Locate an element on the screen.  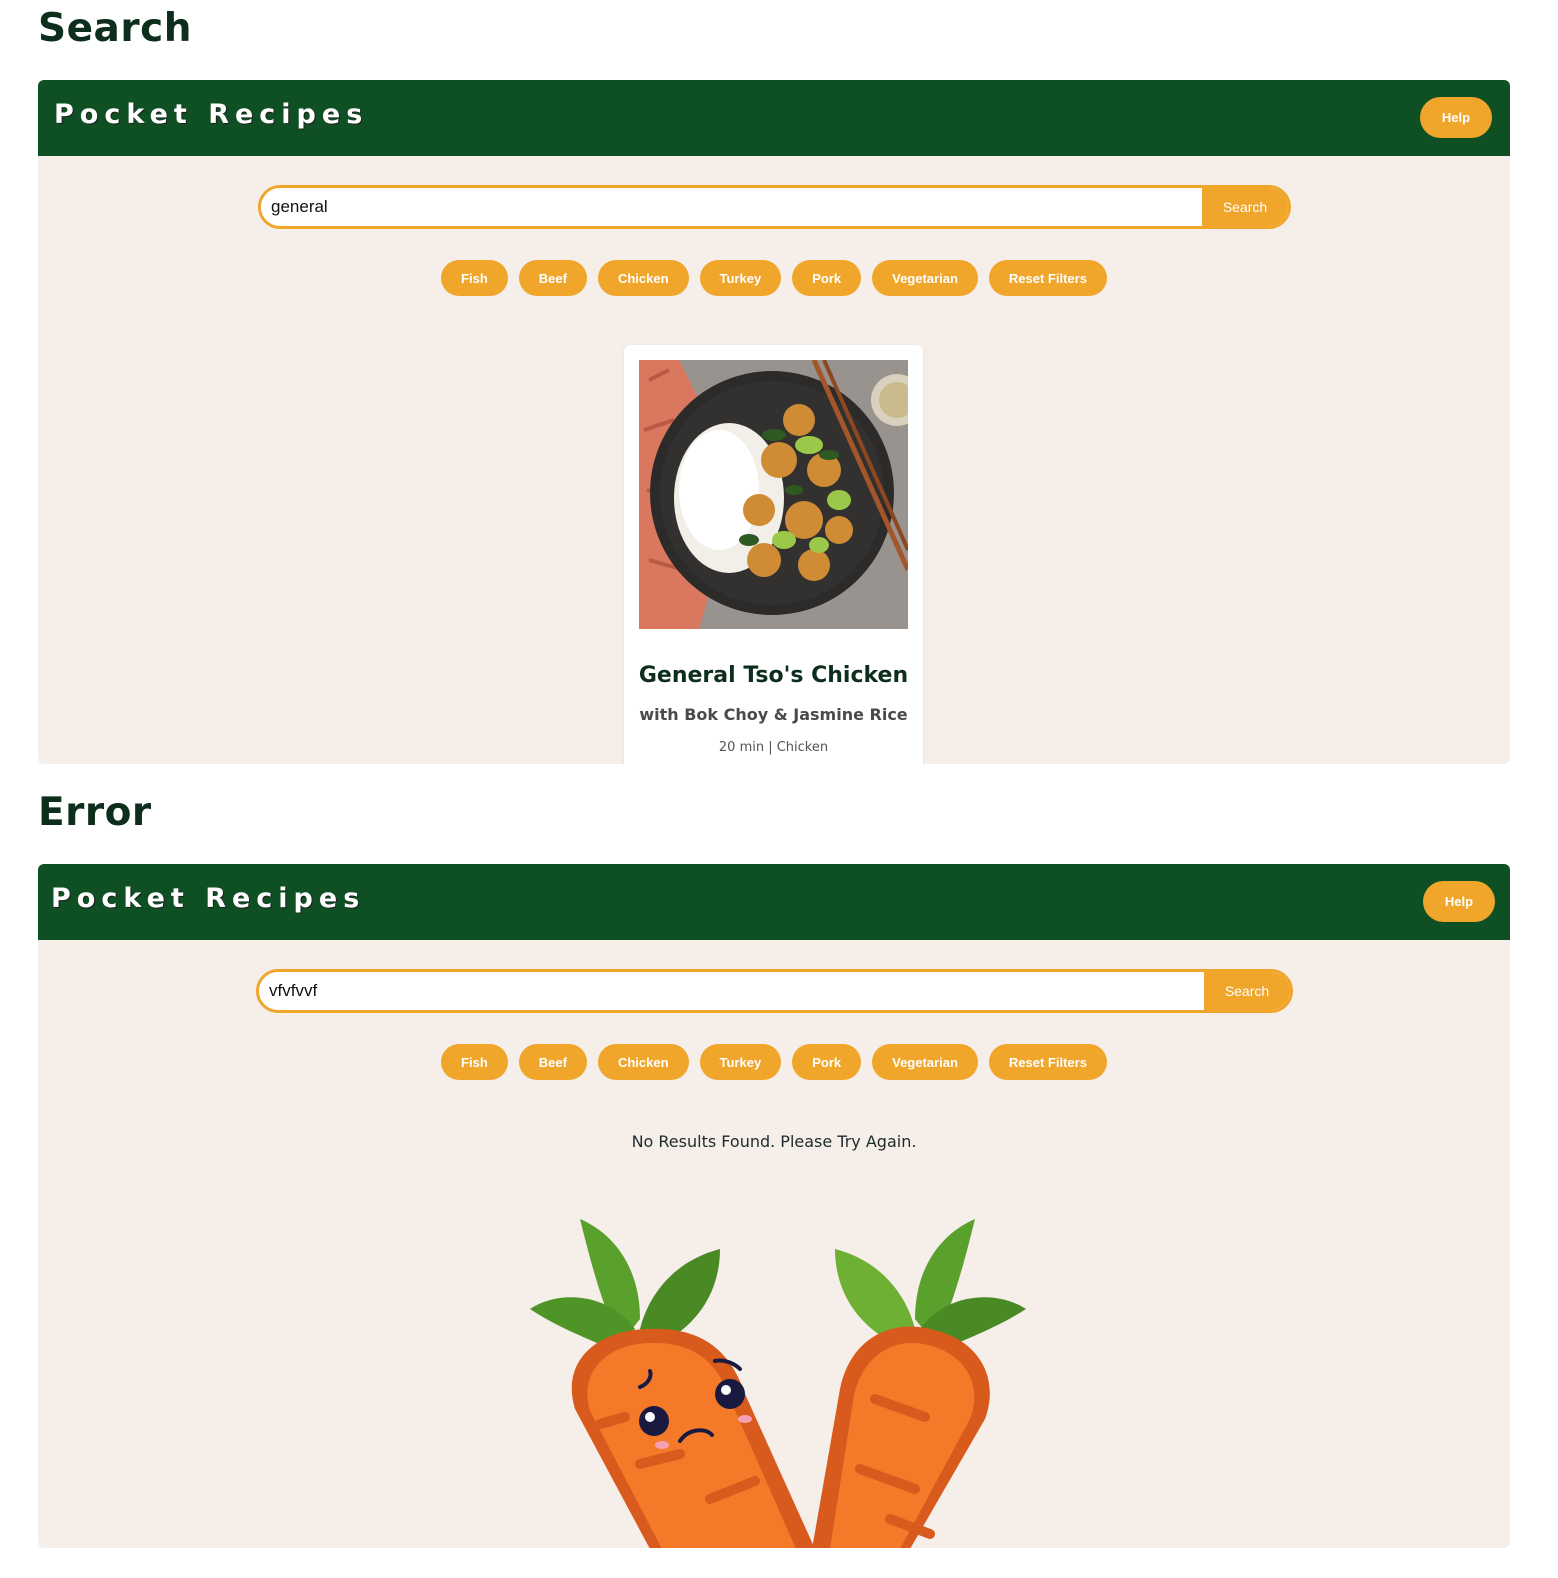
section-title-search: Search is located at coordinates (115, 28).